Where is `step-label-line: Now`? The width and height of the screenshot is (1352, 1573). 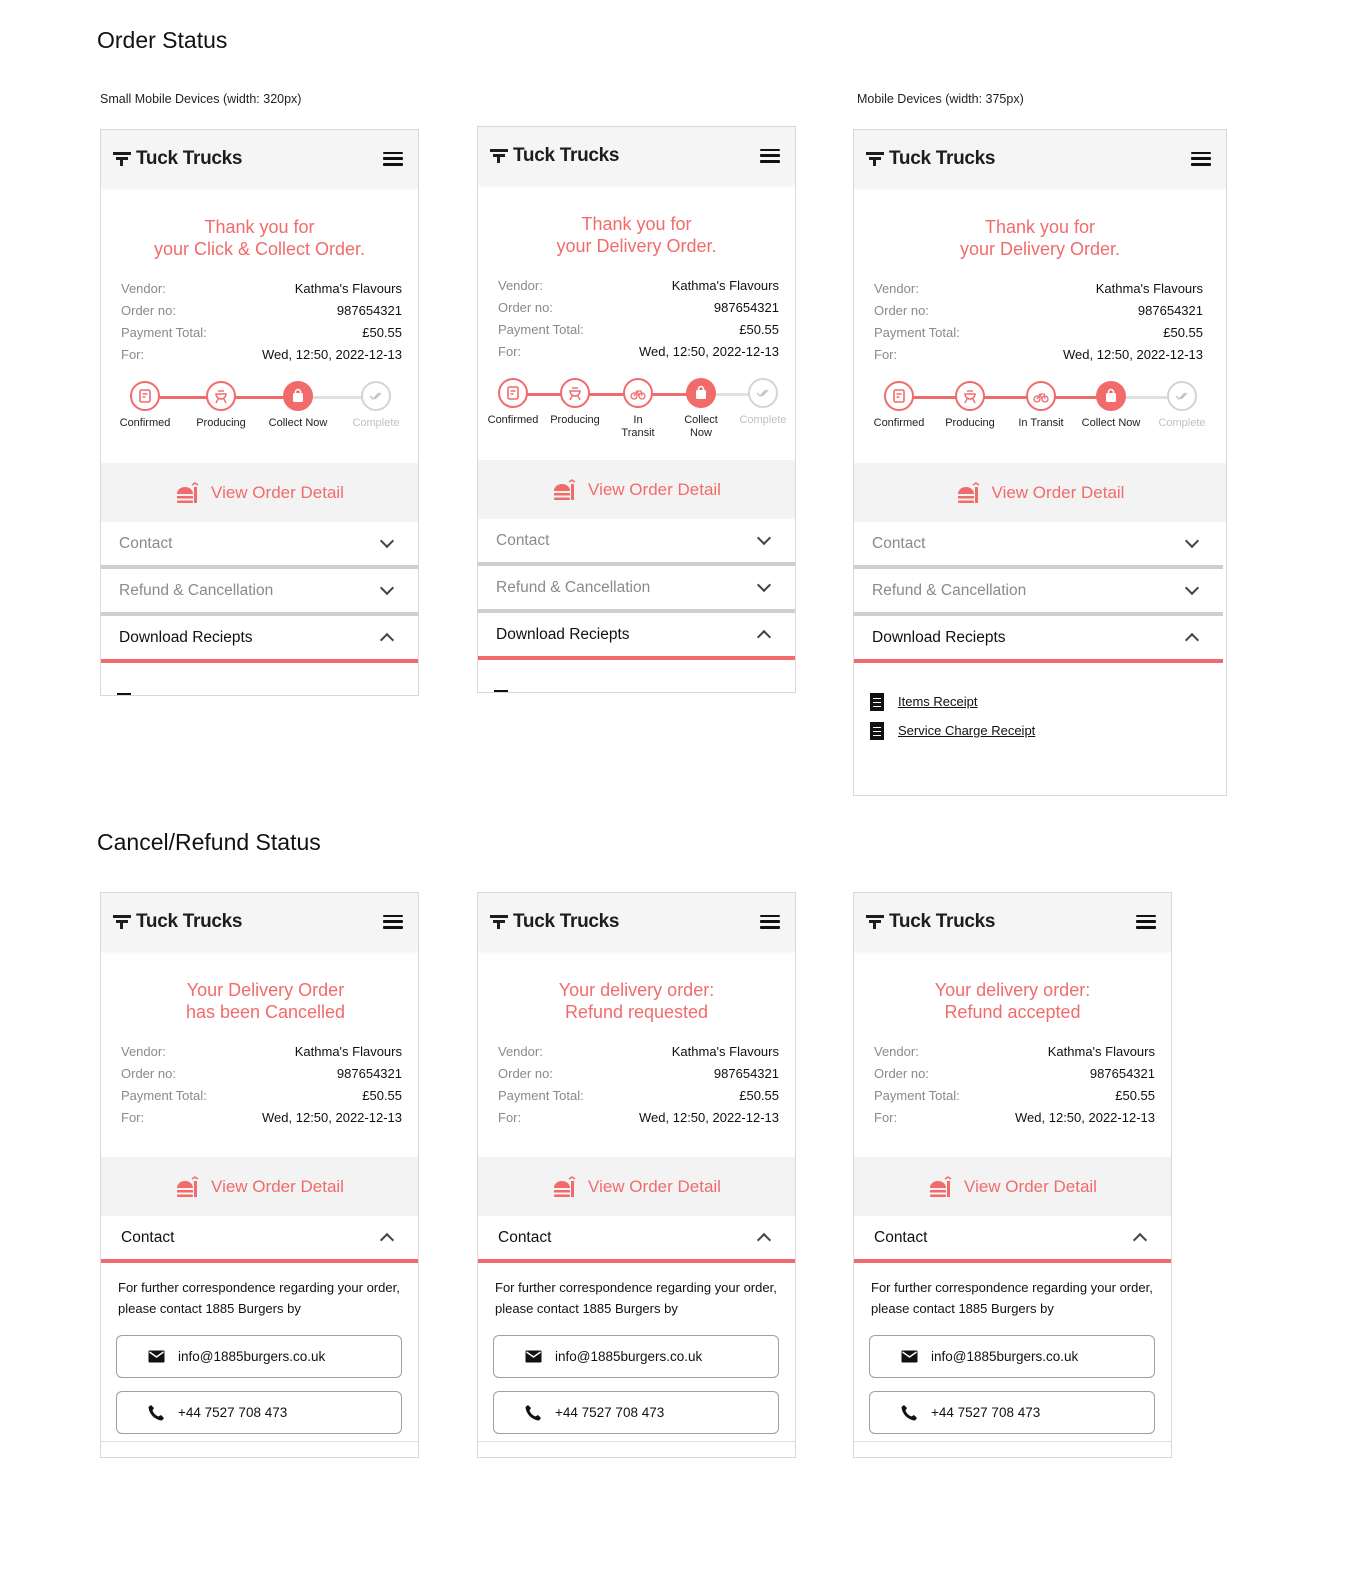
step-label-line: Now is located at coordinates (700, 433).